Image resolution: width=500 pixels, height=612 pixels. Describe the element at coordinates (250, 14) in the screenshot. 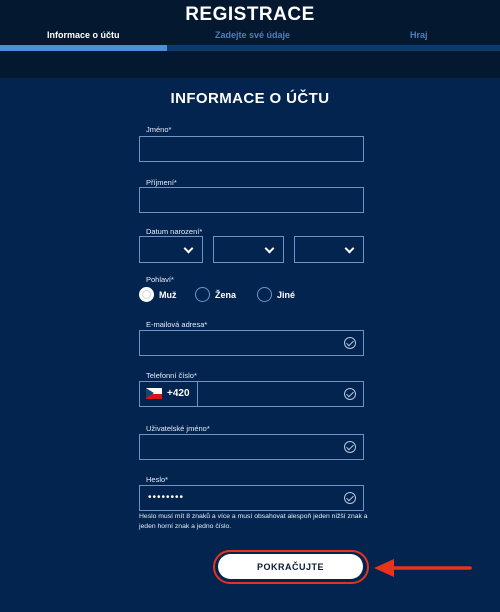

I see `page-title: REGISTRACE` at that location.